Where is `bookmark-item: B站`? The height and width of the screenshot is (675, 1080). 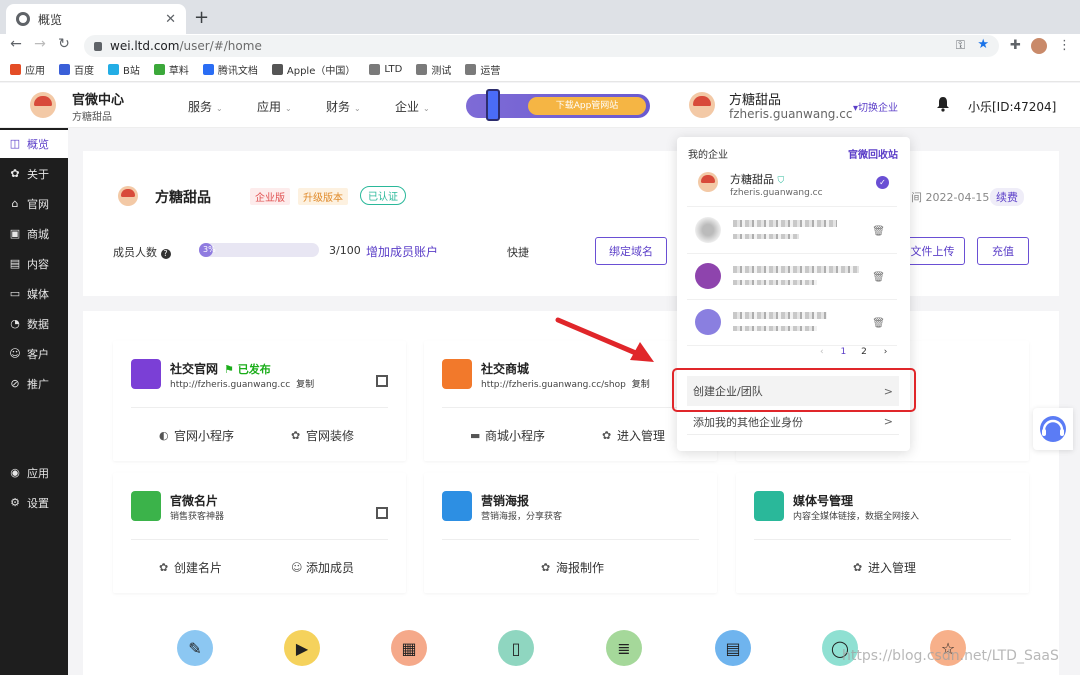
bookmark-item: B站 is located at coordinates (124, 69).